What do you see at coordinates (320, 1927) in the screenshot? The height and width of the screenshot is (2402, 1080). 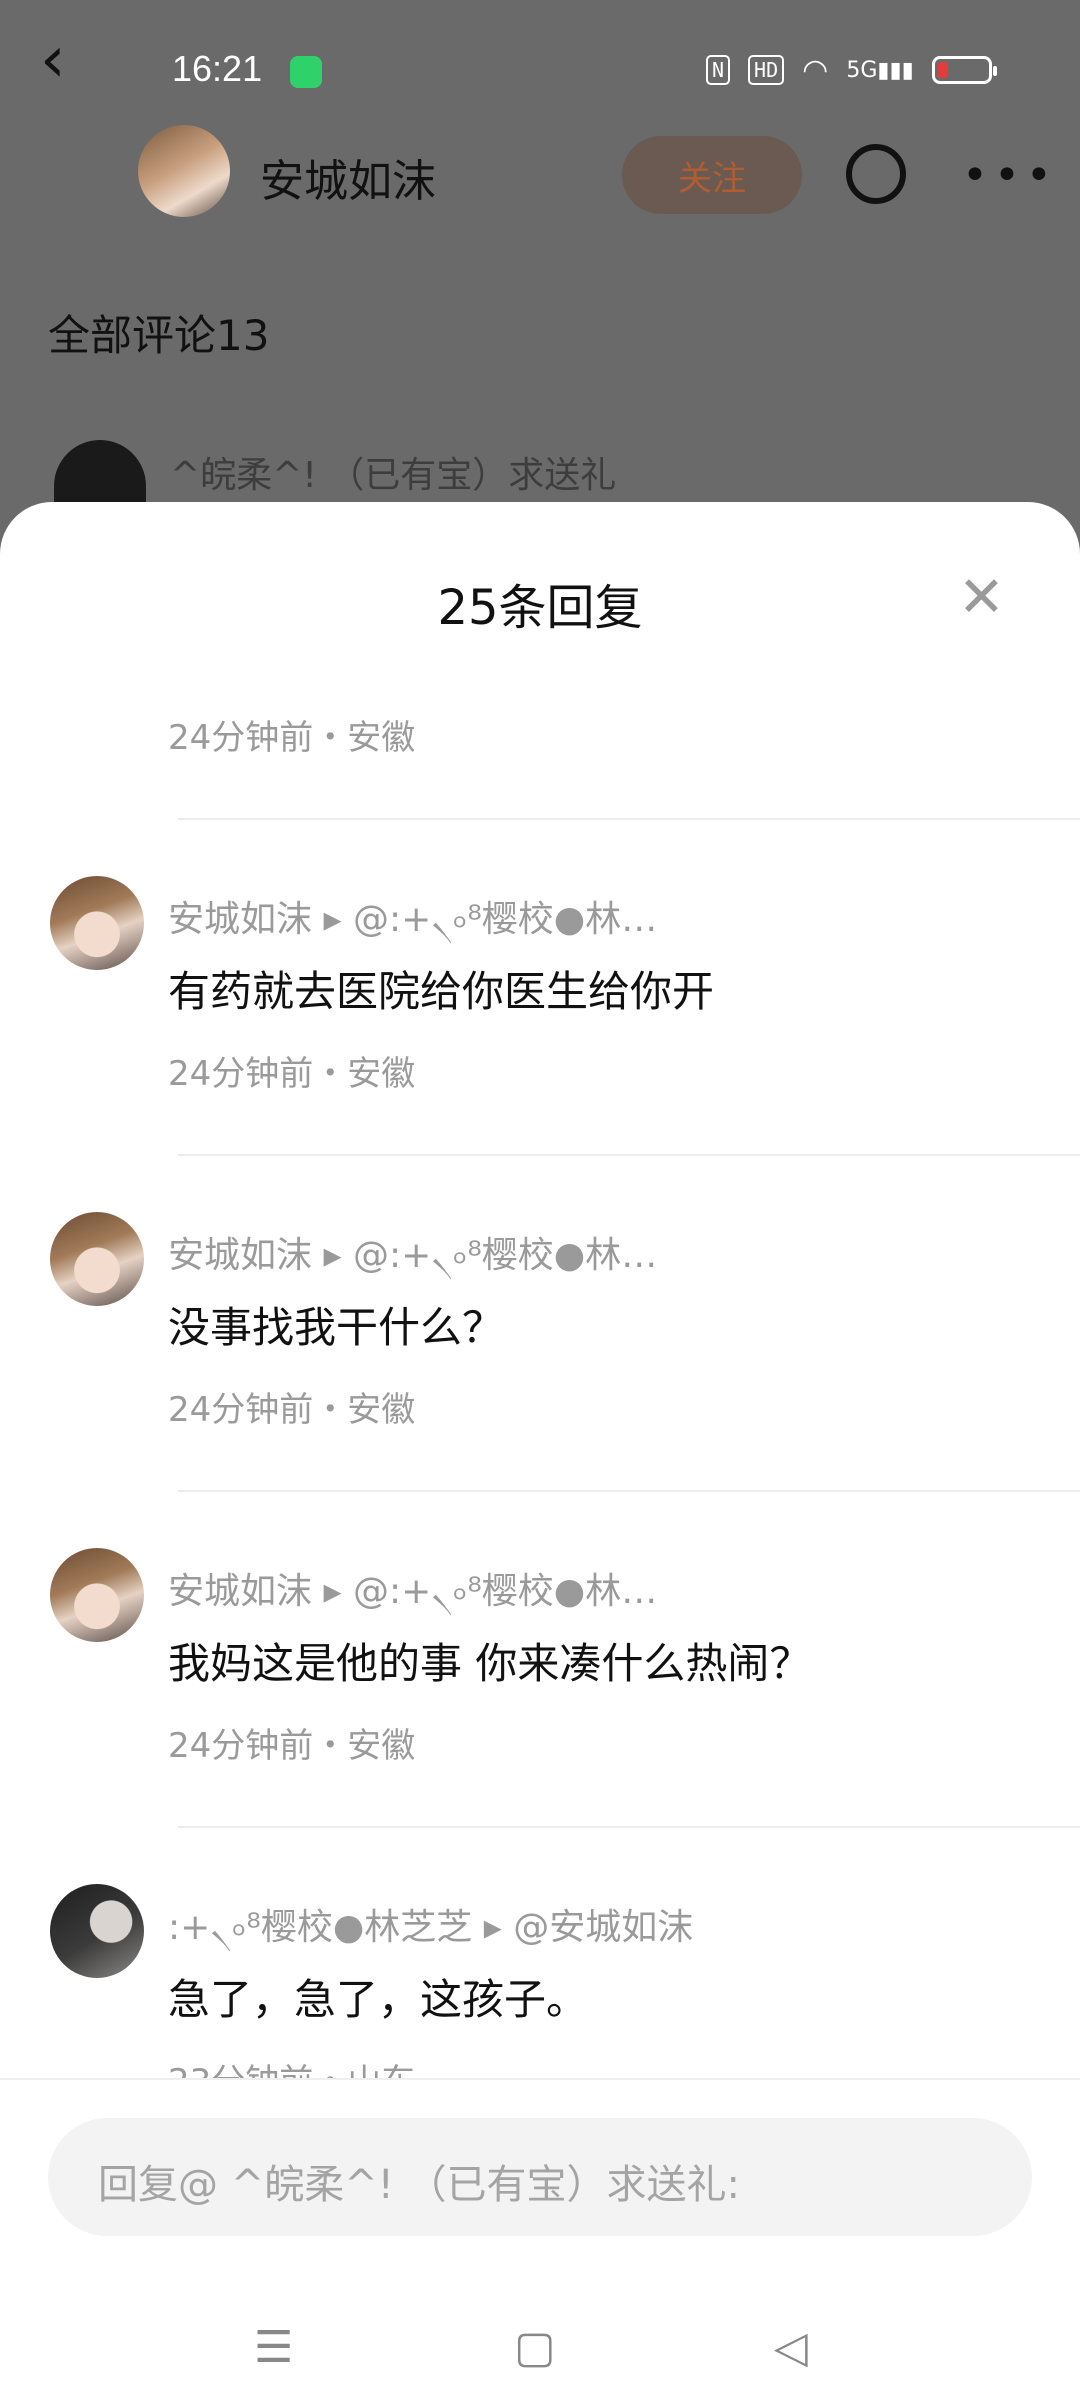 I see `reply-author: :+৲৹⁸樱校●林芝芝` at bounding box center [320, 1927].